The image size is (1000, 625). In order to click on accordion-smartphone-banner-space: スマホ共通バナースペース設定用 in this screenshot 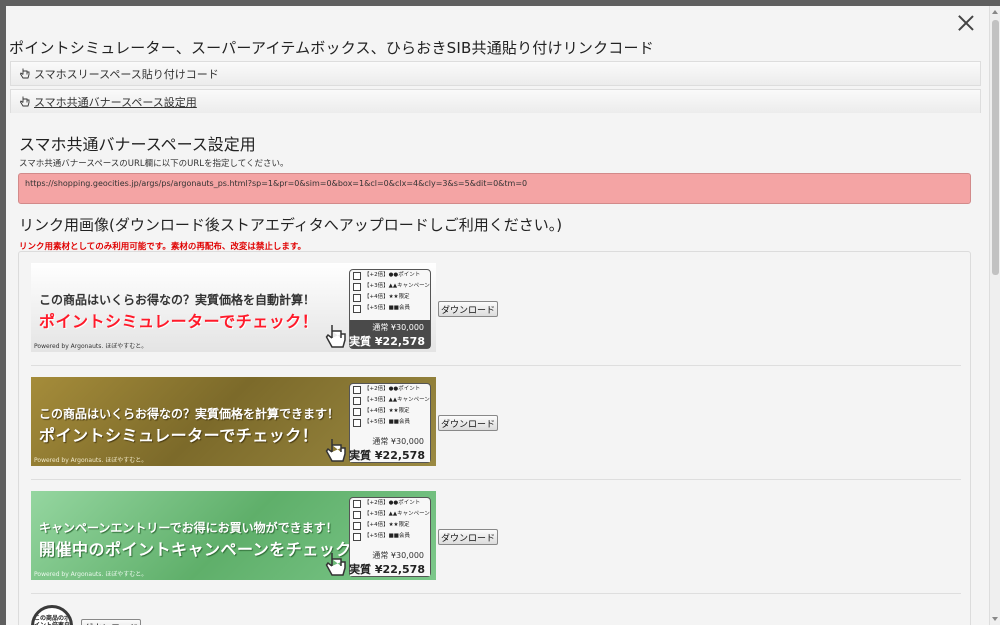, I will do `click(495, 101)`.